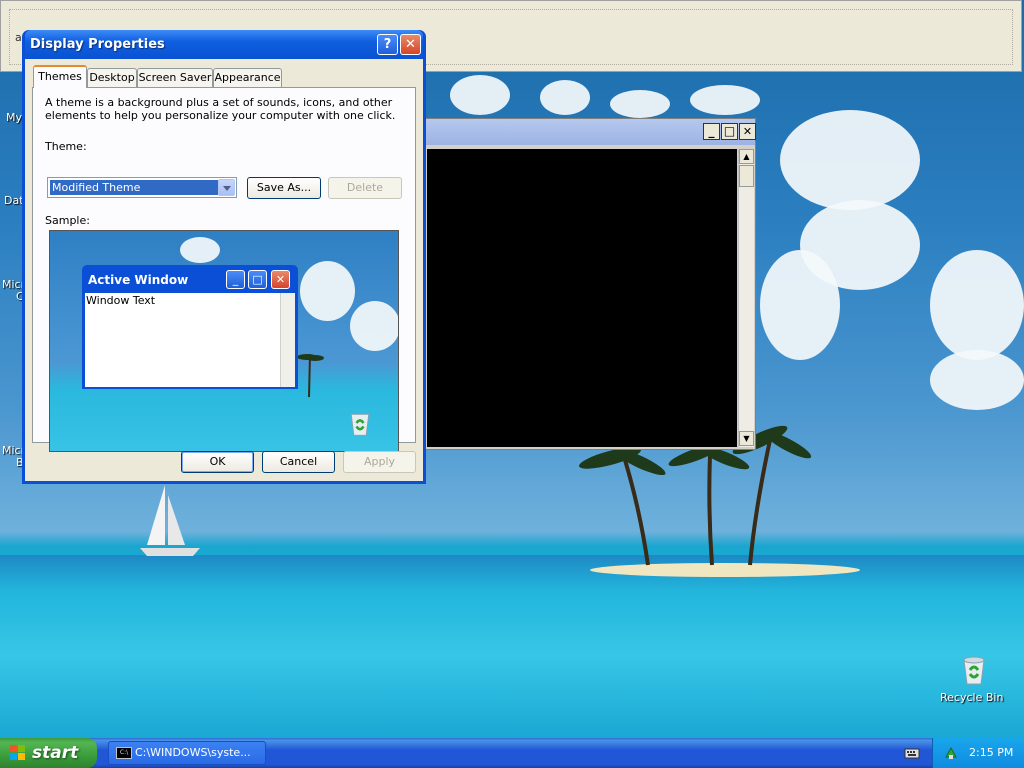 This screenshot has width=1024, height=768. What do you see at coordinates (991, 752) in the screenshot?
I see `clock: 2:15 PM` at bounding box center [991, 752].